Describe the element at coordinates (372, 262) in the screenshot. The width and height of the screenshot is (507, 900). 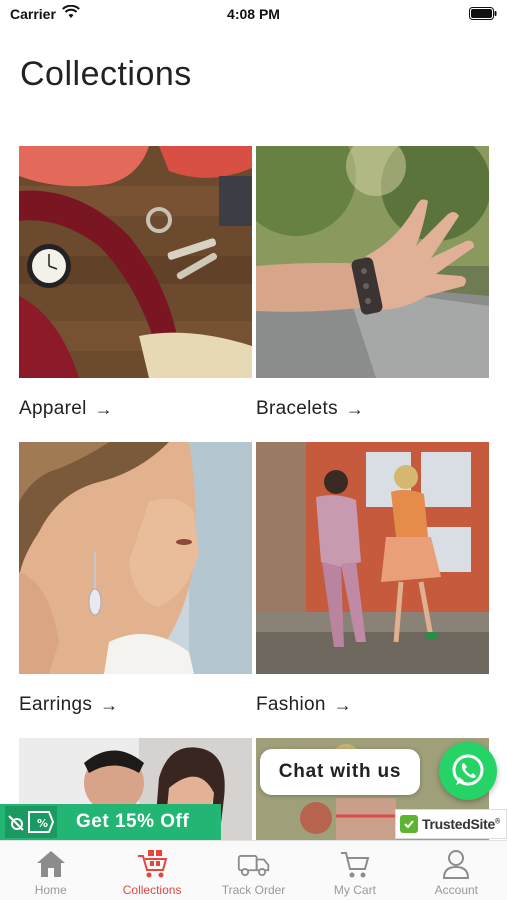
I see `collection-image-bracelets` at that location.